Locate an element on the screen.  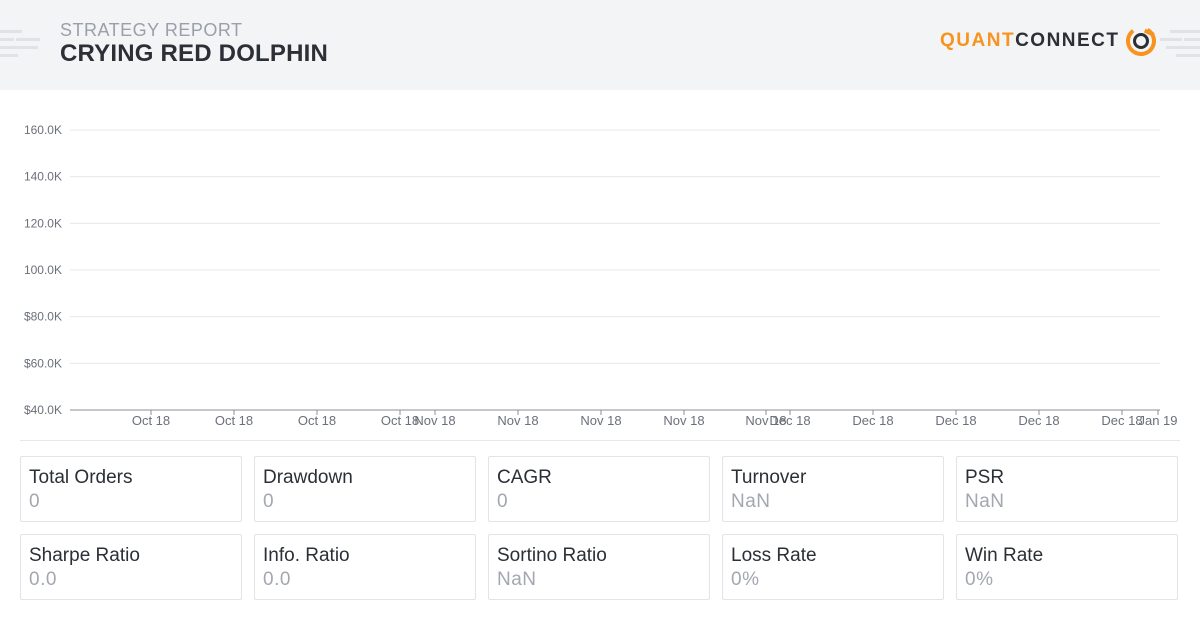
metric-card-psr: PSR NaN is located at coordinates (1067, 489).